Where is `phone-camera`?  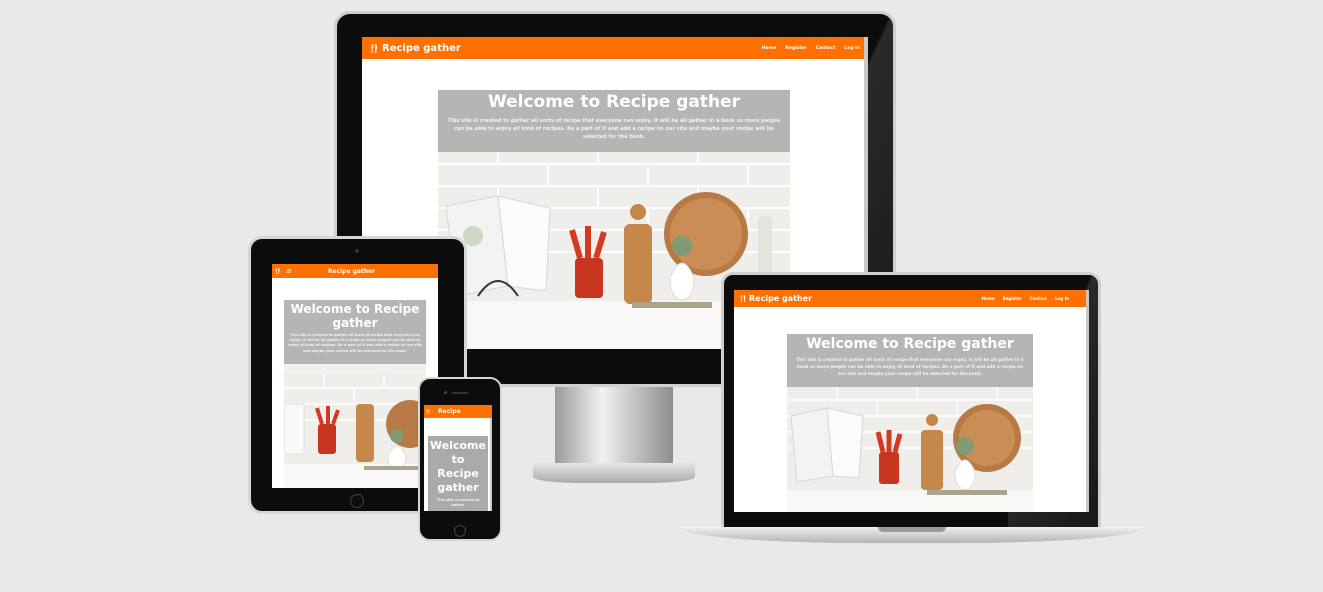
phone-camera is located at coordinates (445, 392).